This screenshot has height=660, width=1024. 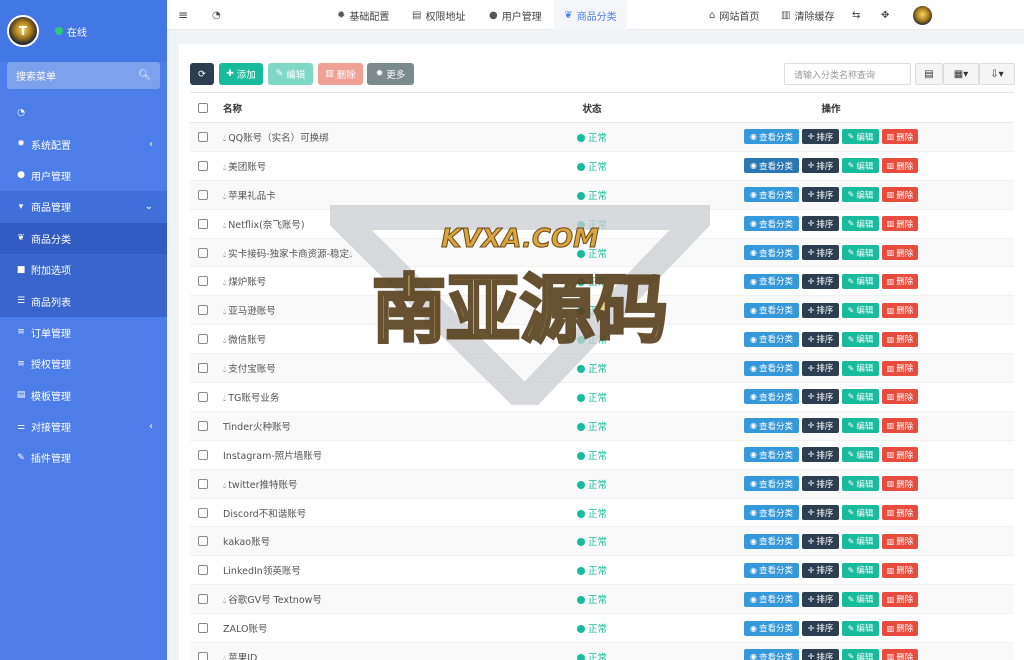 I want to click on sidebar-item-system-config: ✹ 系统配置 ‹, so click(x=83, y=143).